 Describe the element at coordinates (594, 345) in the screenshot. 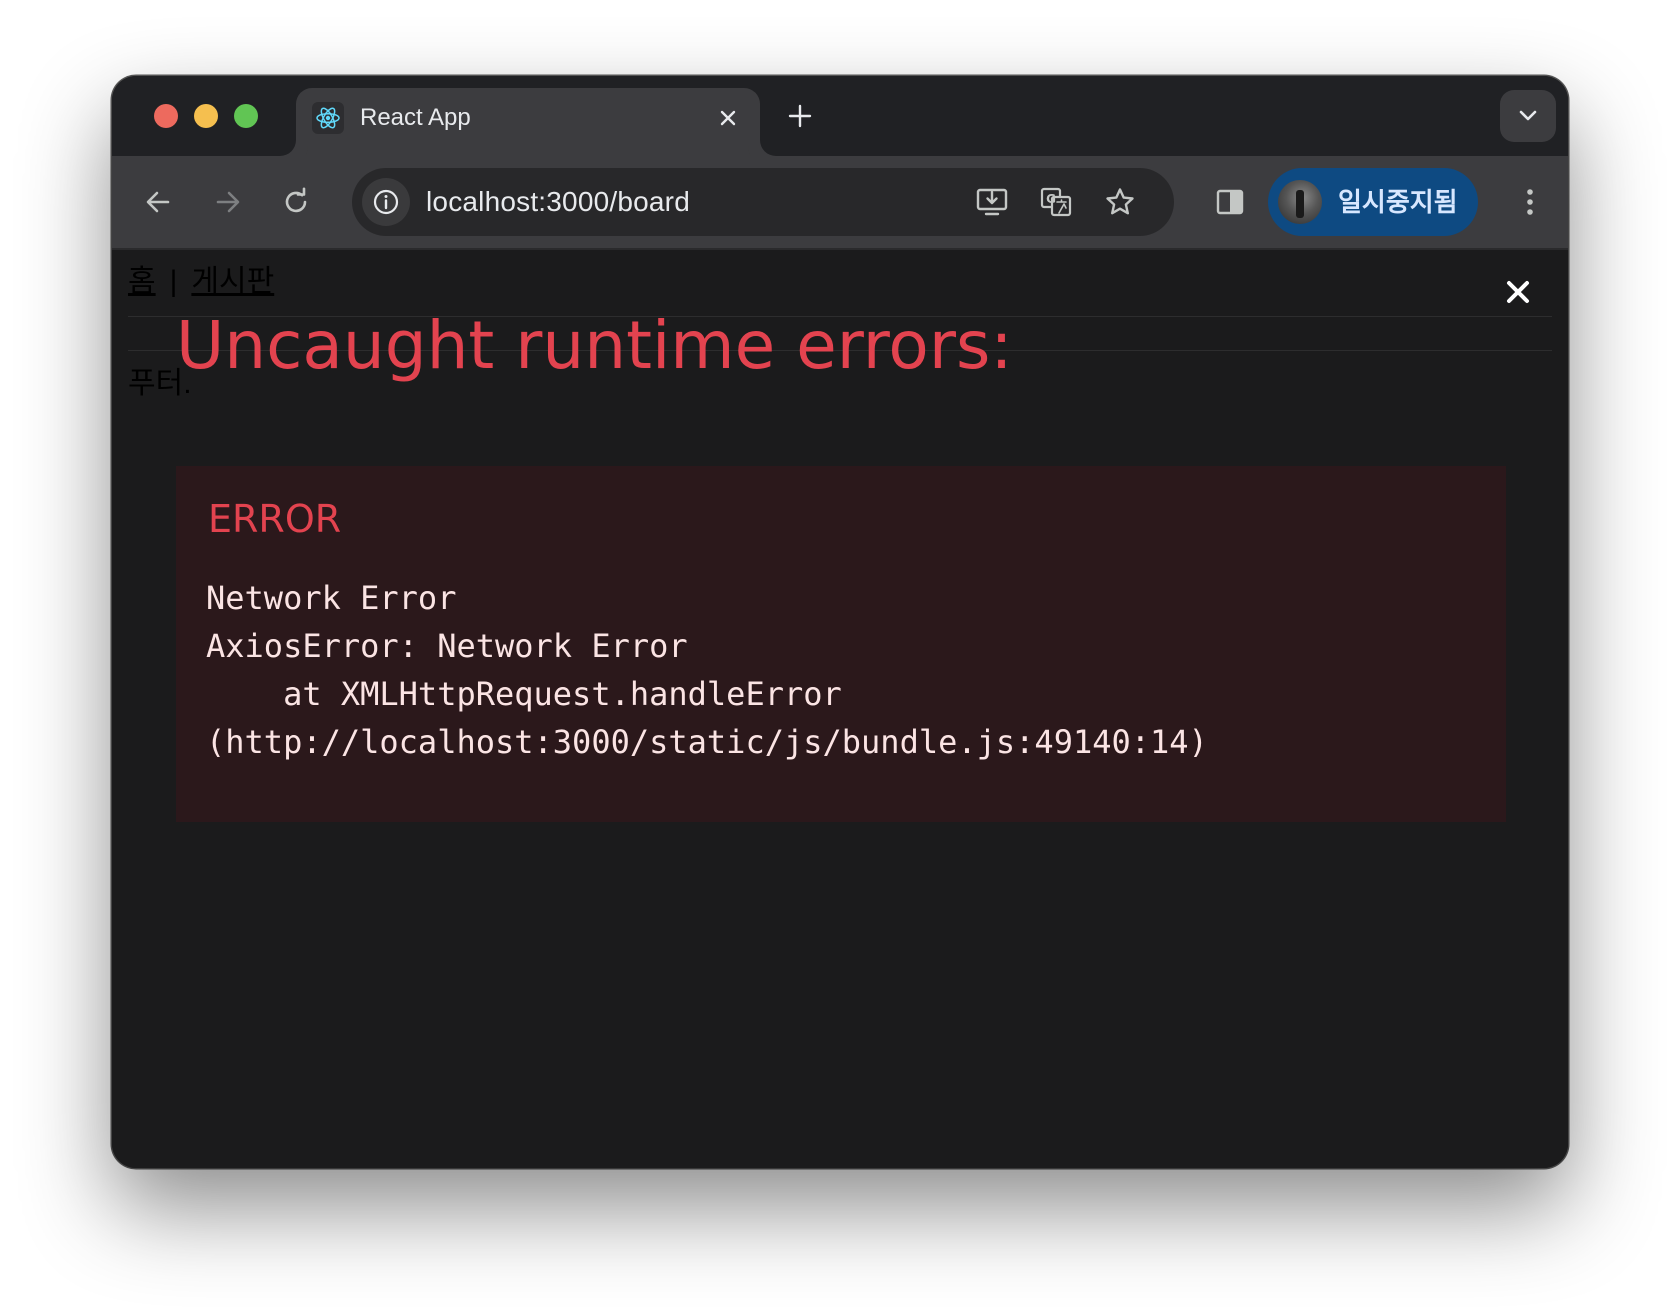

I see `error-overlay-title: Uncaught runtime errors:` at that location.